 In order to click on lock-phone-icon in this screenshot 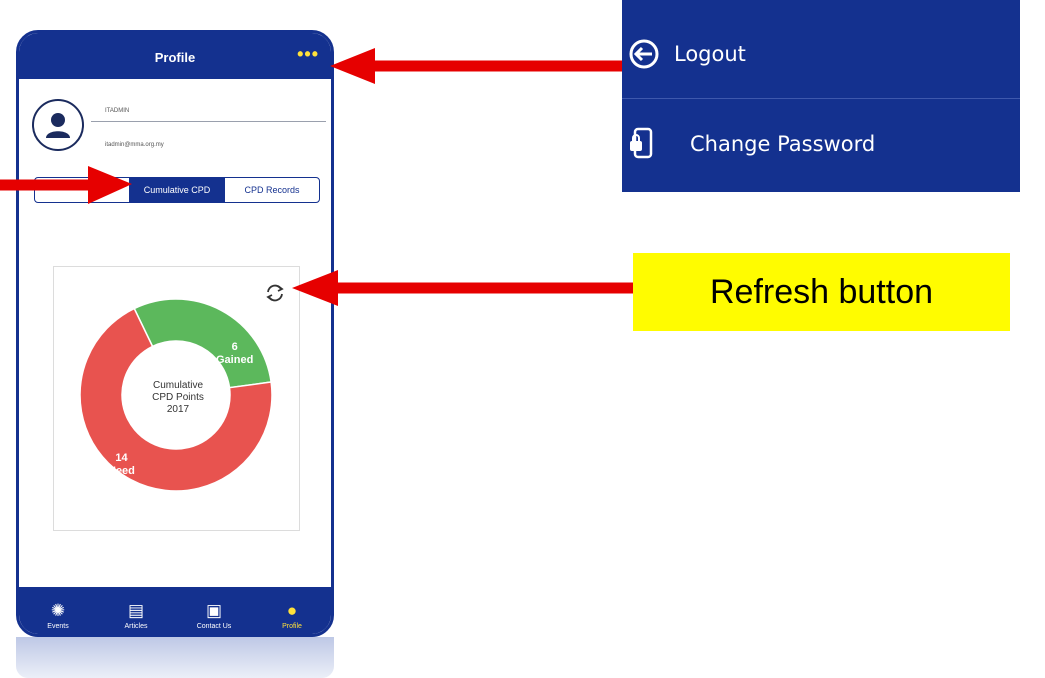, I will do `click(641, 143)`.